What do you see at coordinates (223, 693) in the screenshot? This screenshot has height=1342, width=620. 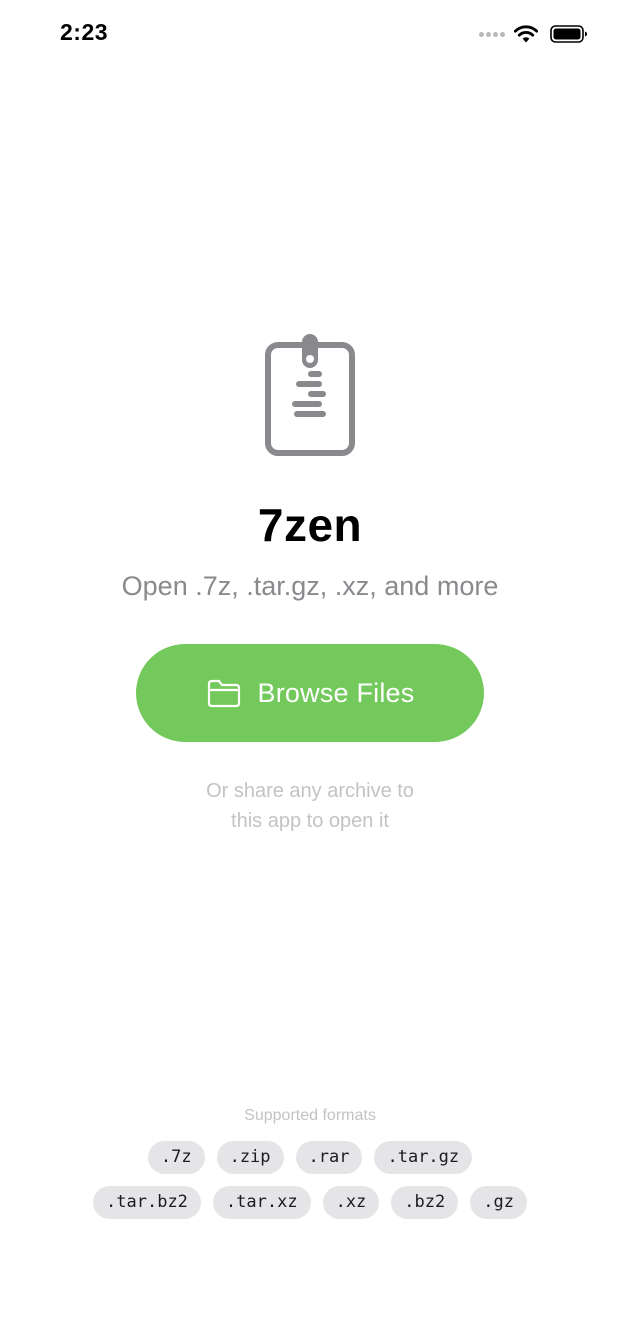 I see `folder-icon` at bounding box center [223, 693].